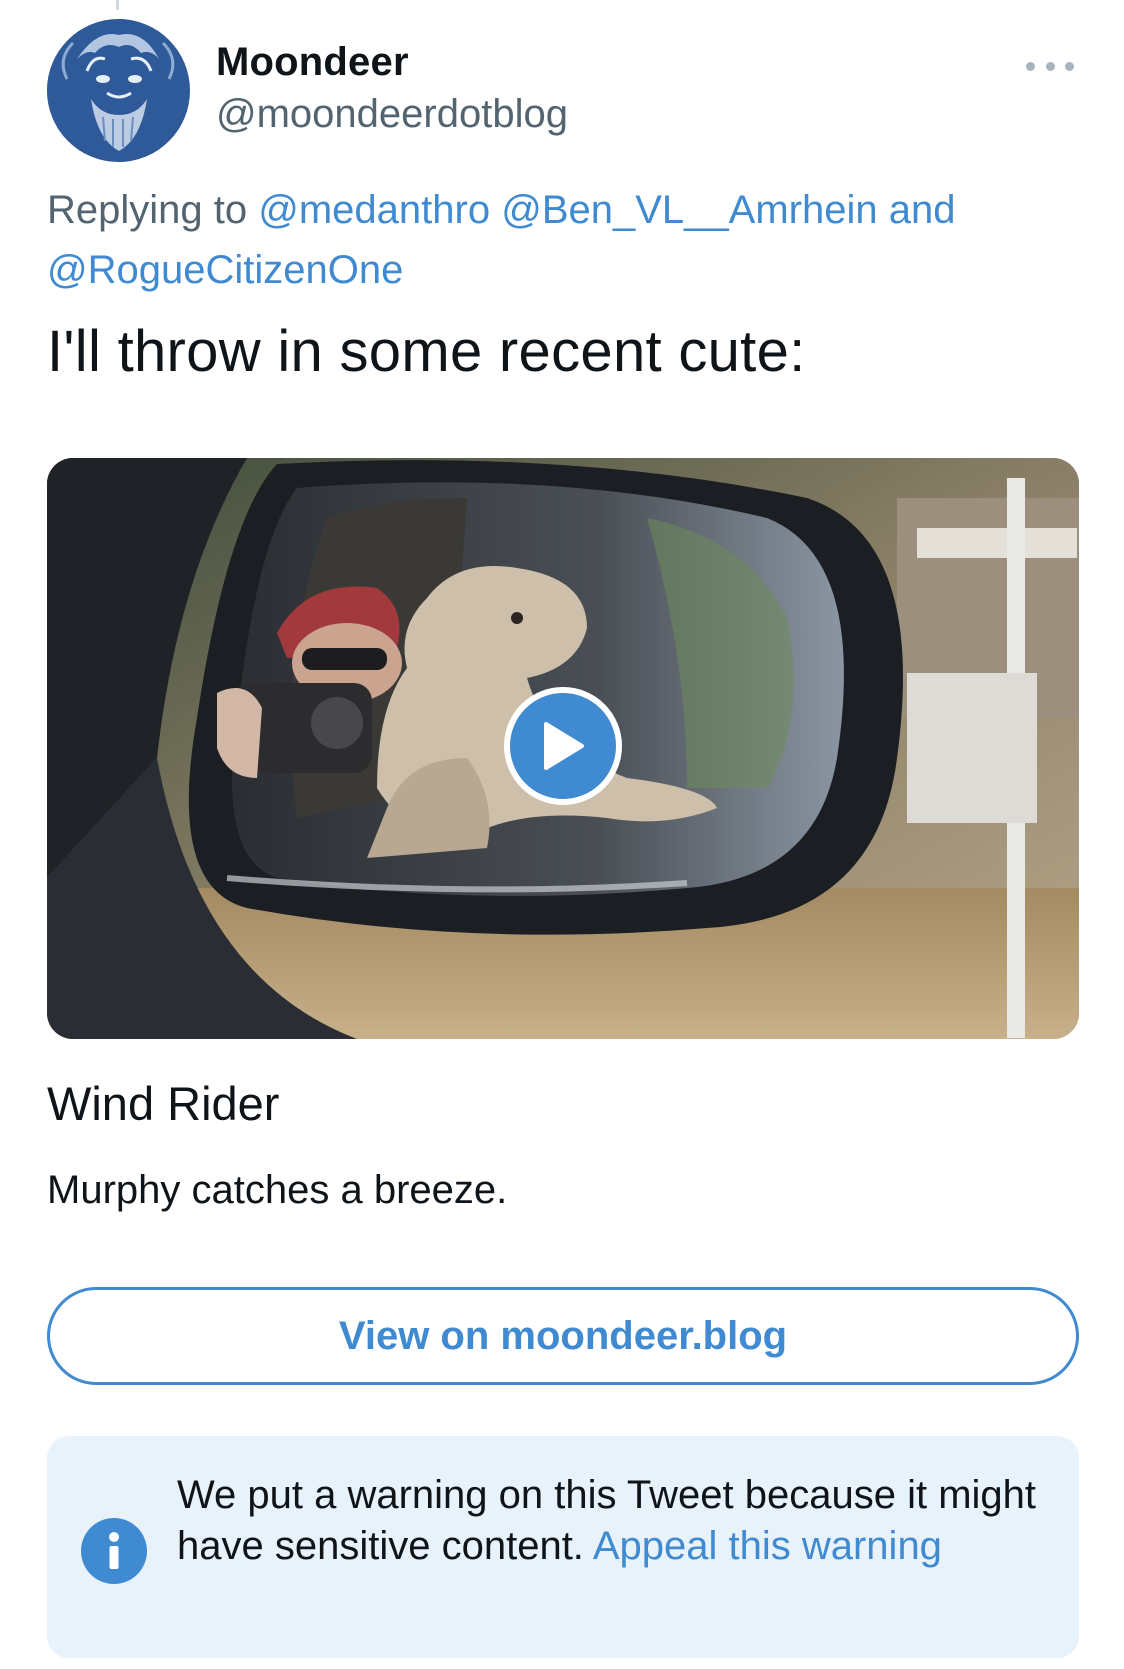 This screenshot has width=1124, height=1669. I want to click on thread-connector-line, so click(117, 5).